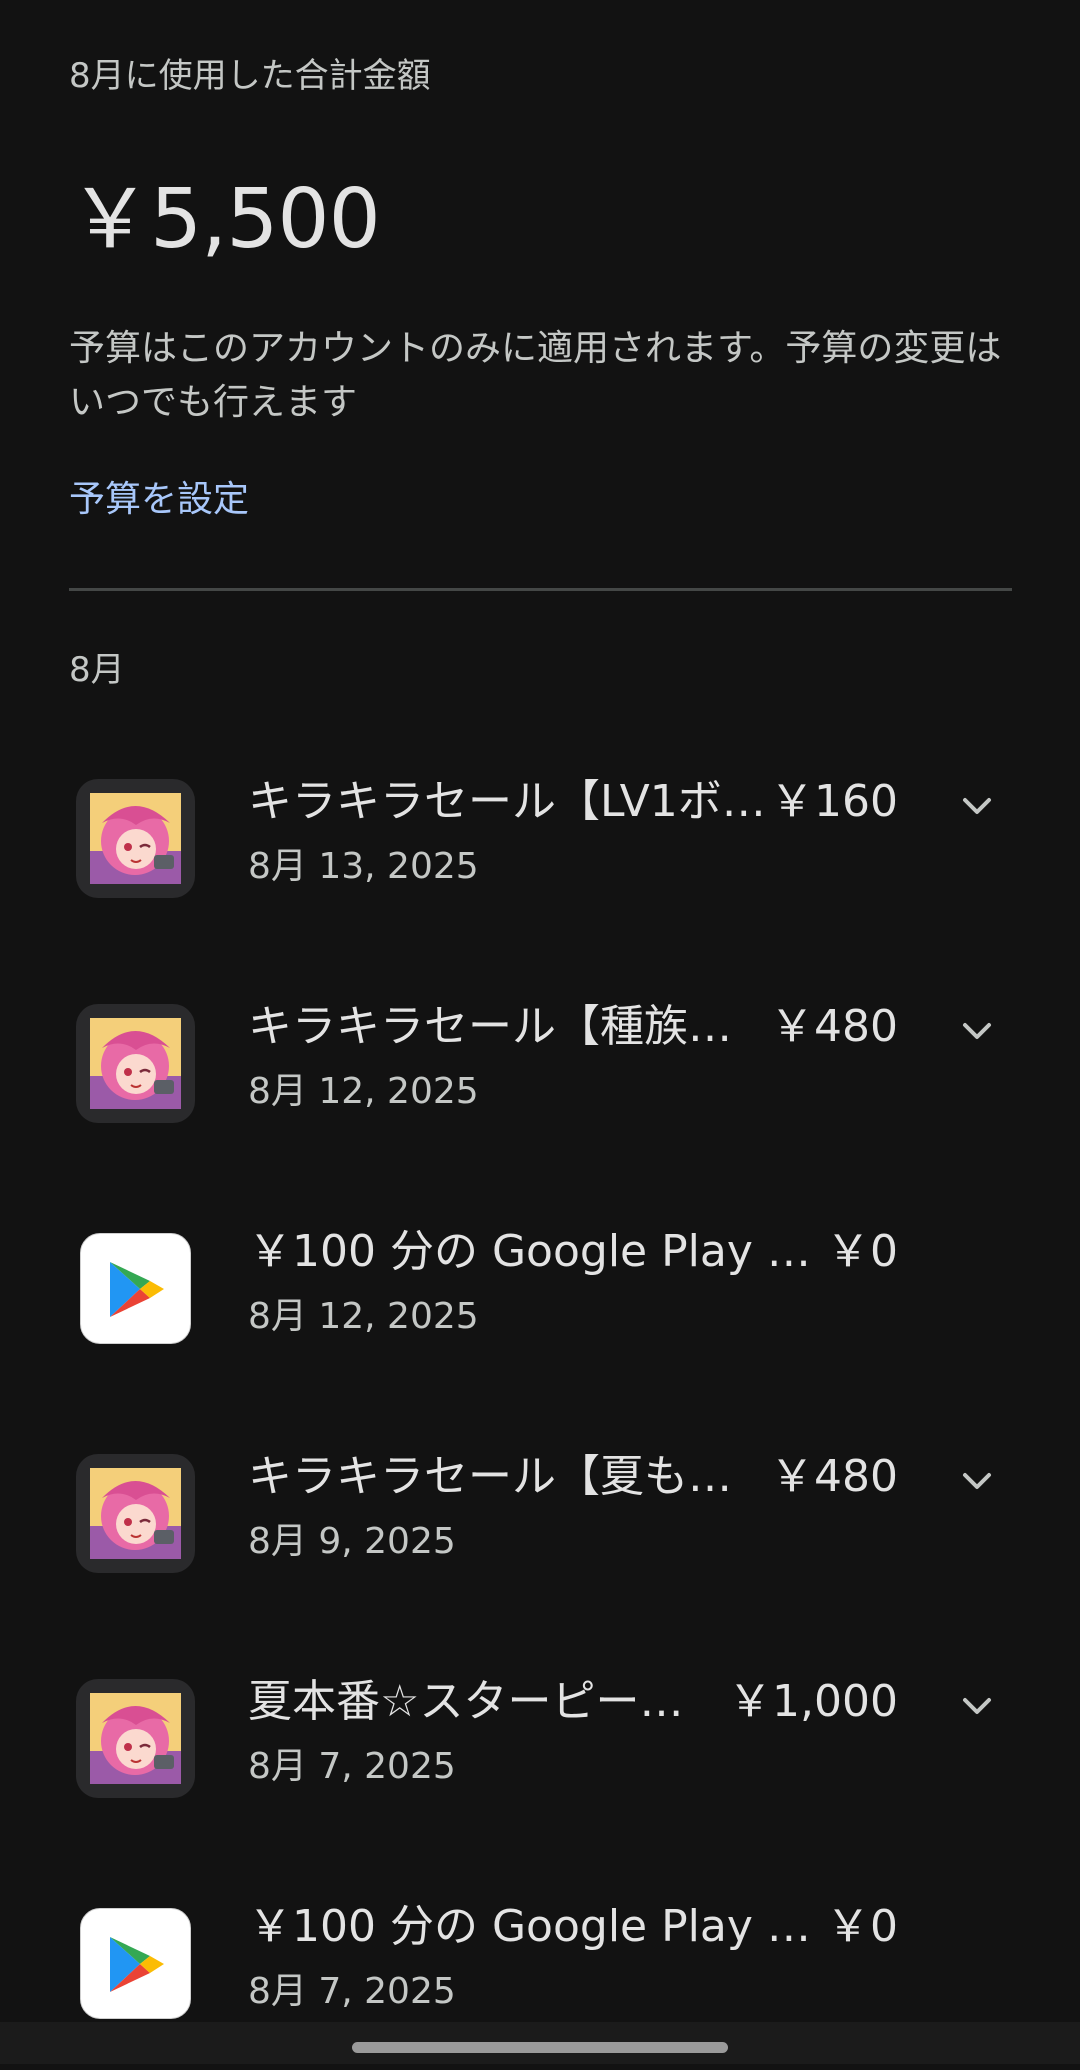 The image size is (1080, 2070). Describe the element at coordinates (363, 866) in the screenshot. I see `transaction-date: 8月 13, 2025` at that location.